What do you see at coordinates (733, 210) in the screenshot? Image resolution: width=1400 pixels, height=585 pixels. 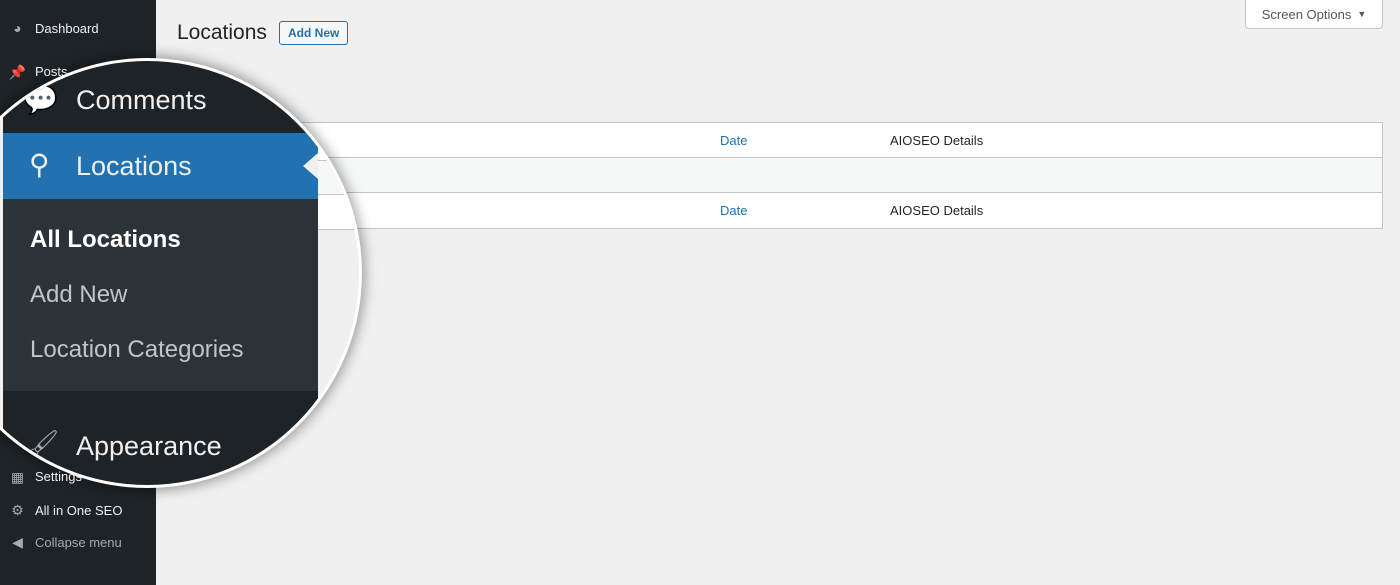 I see `date-column-footer: Date` at bounding box center [733, 210].